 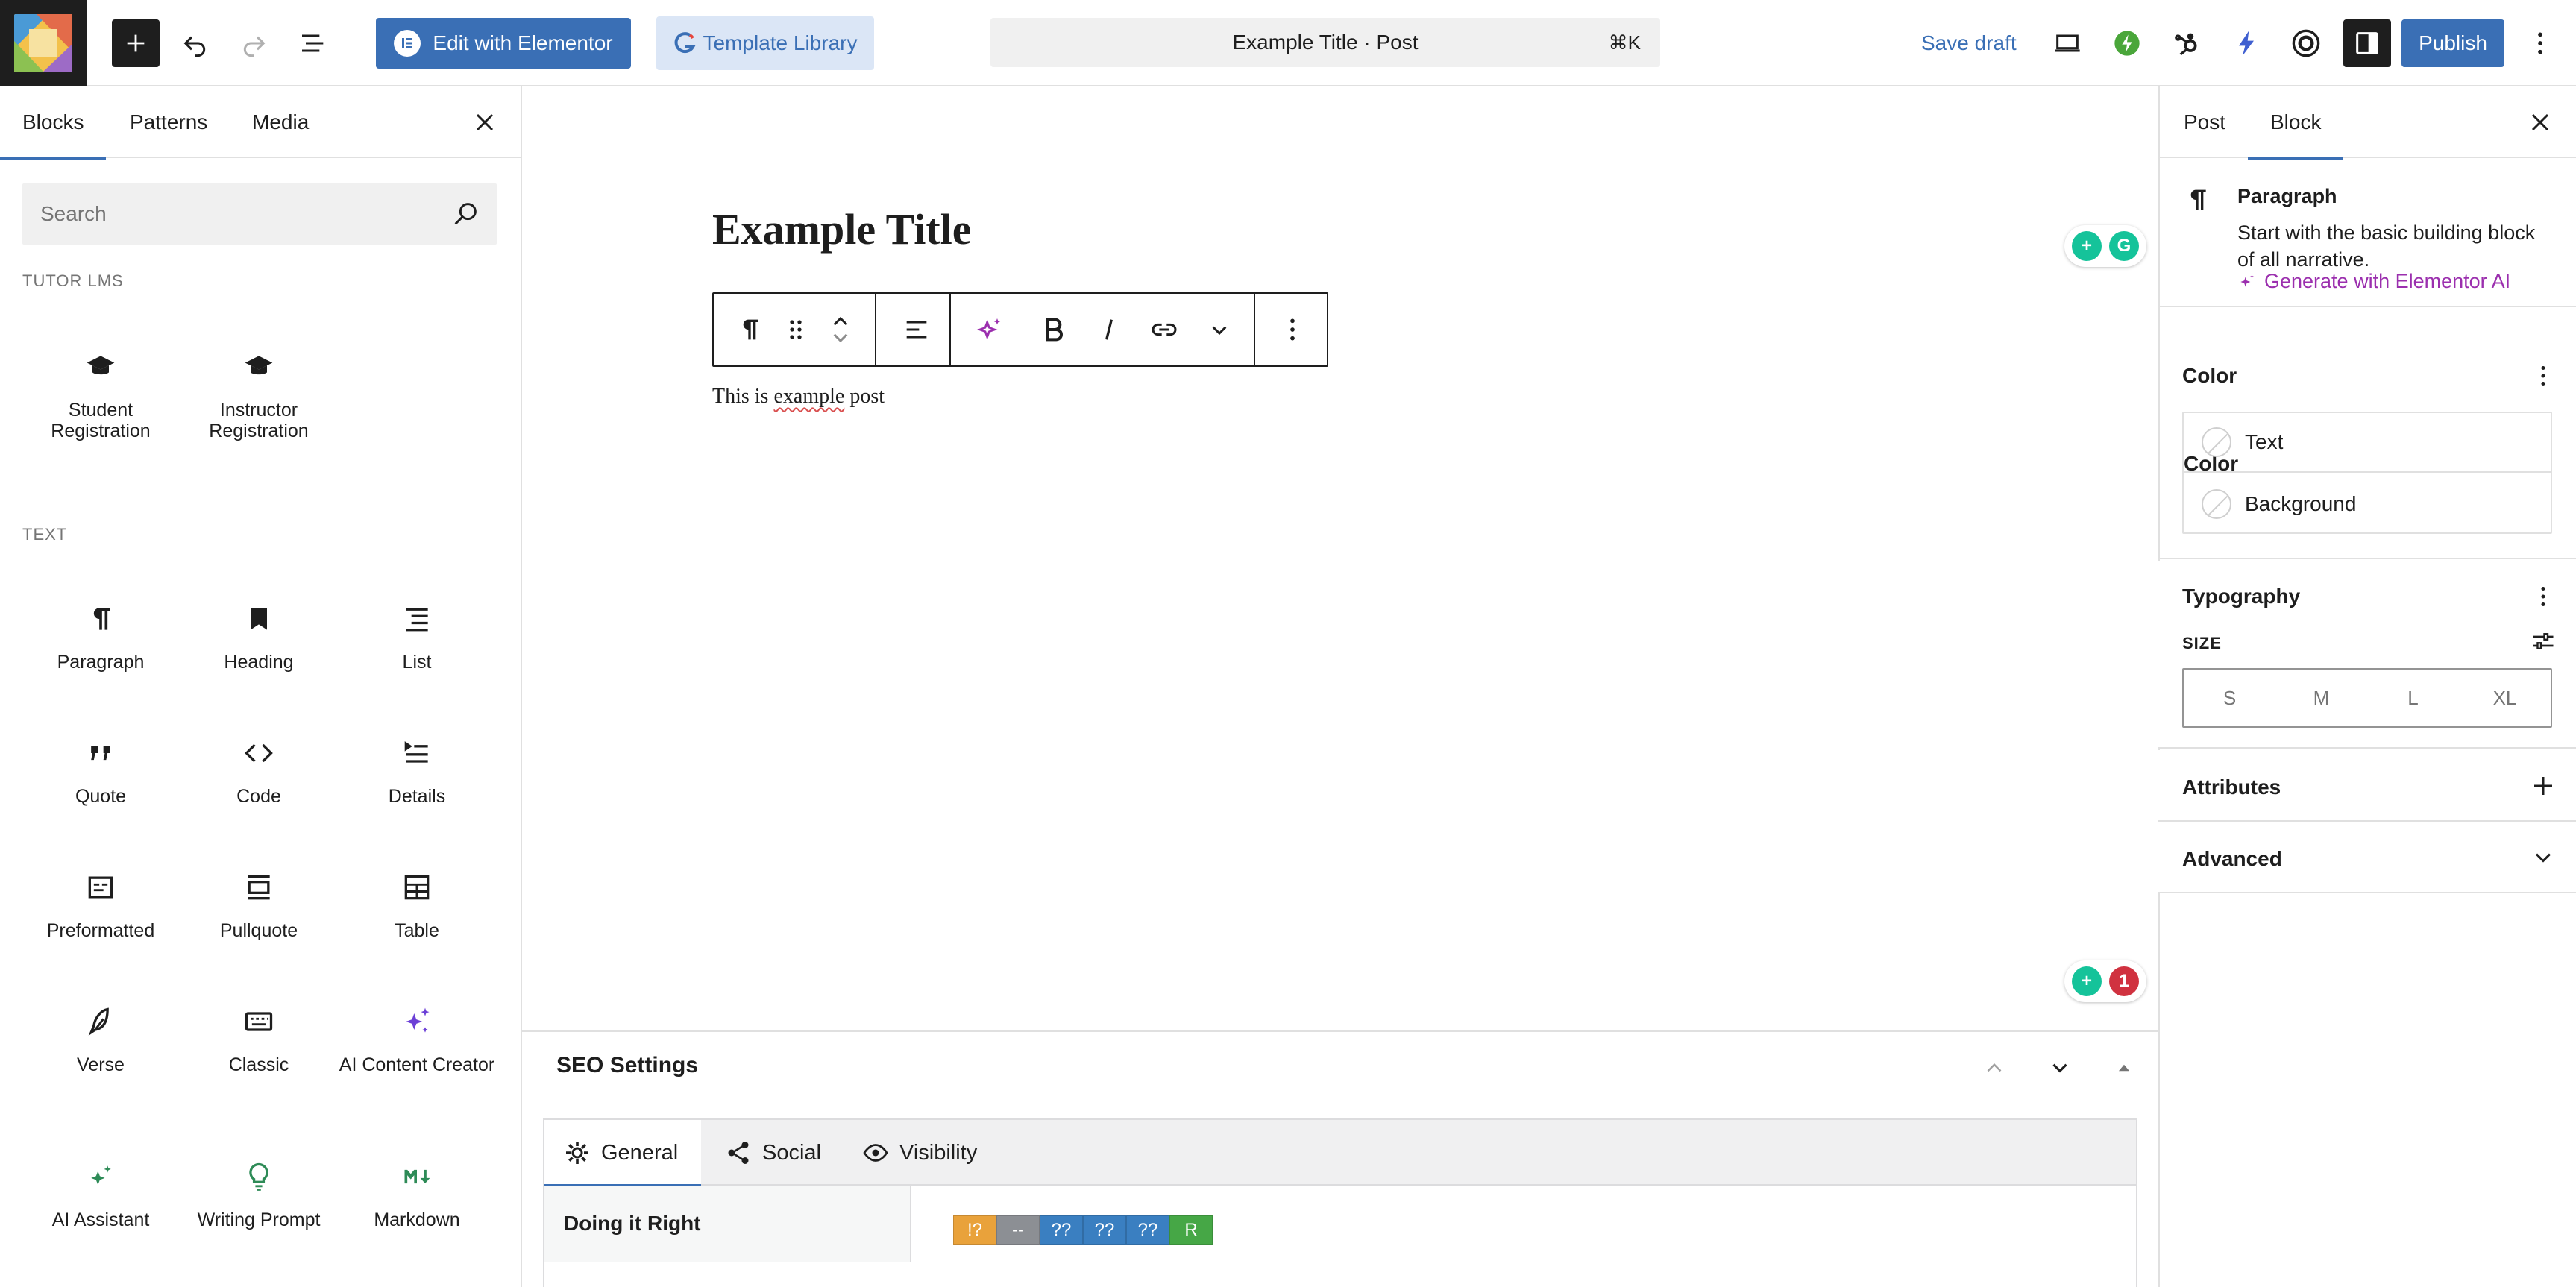 What do you see at coordinates (101, 1039) in the screenshot?
I see `block-verse: Verse` at bounding box center [101, 1039].